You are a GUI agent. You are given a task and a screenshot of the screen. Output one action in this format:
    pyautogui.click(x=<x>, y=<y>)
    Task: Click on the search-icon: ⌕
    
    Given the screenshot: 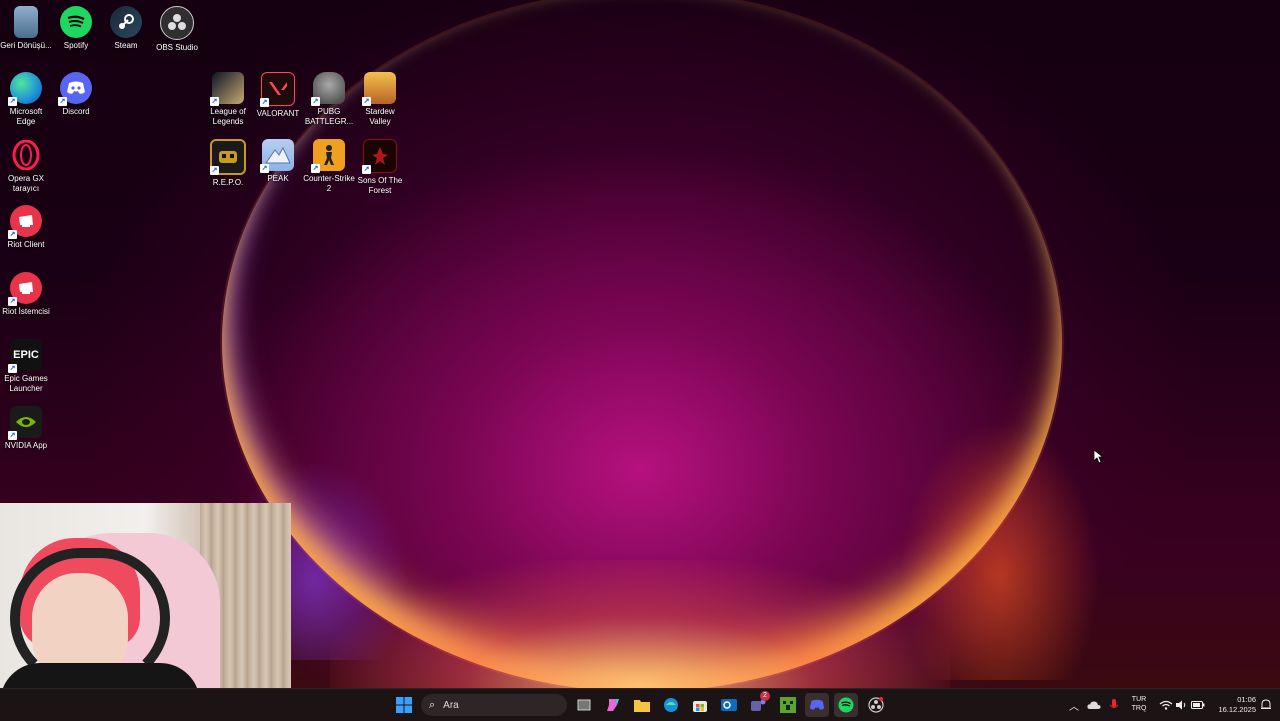 What is the action you would take?
    pyautogui.click(x=432, y=704)
    